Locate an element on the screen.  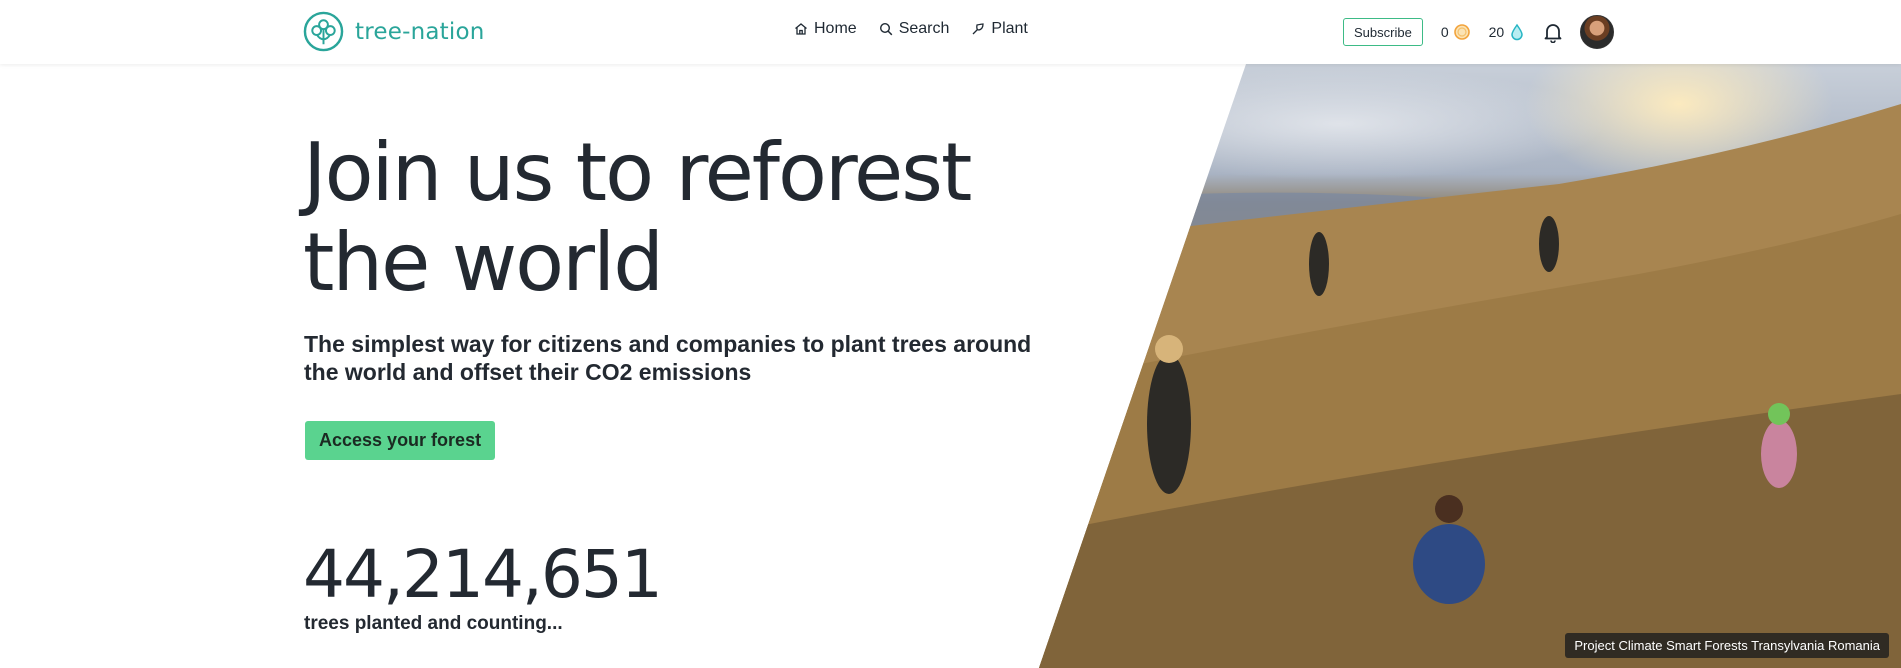
notification-bell-icon is located at coordinates (1553, 32).